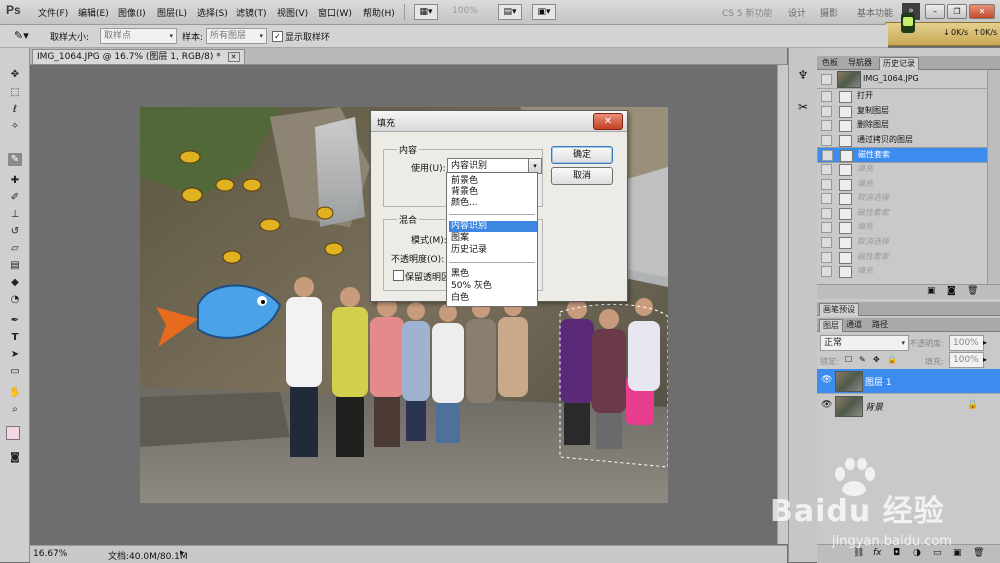 This screenshot has height=563, width=1000. Describe the element at coordinates (212, 12) in the screenshot. I see `menu-select: 选择(S)` at that location.